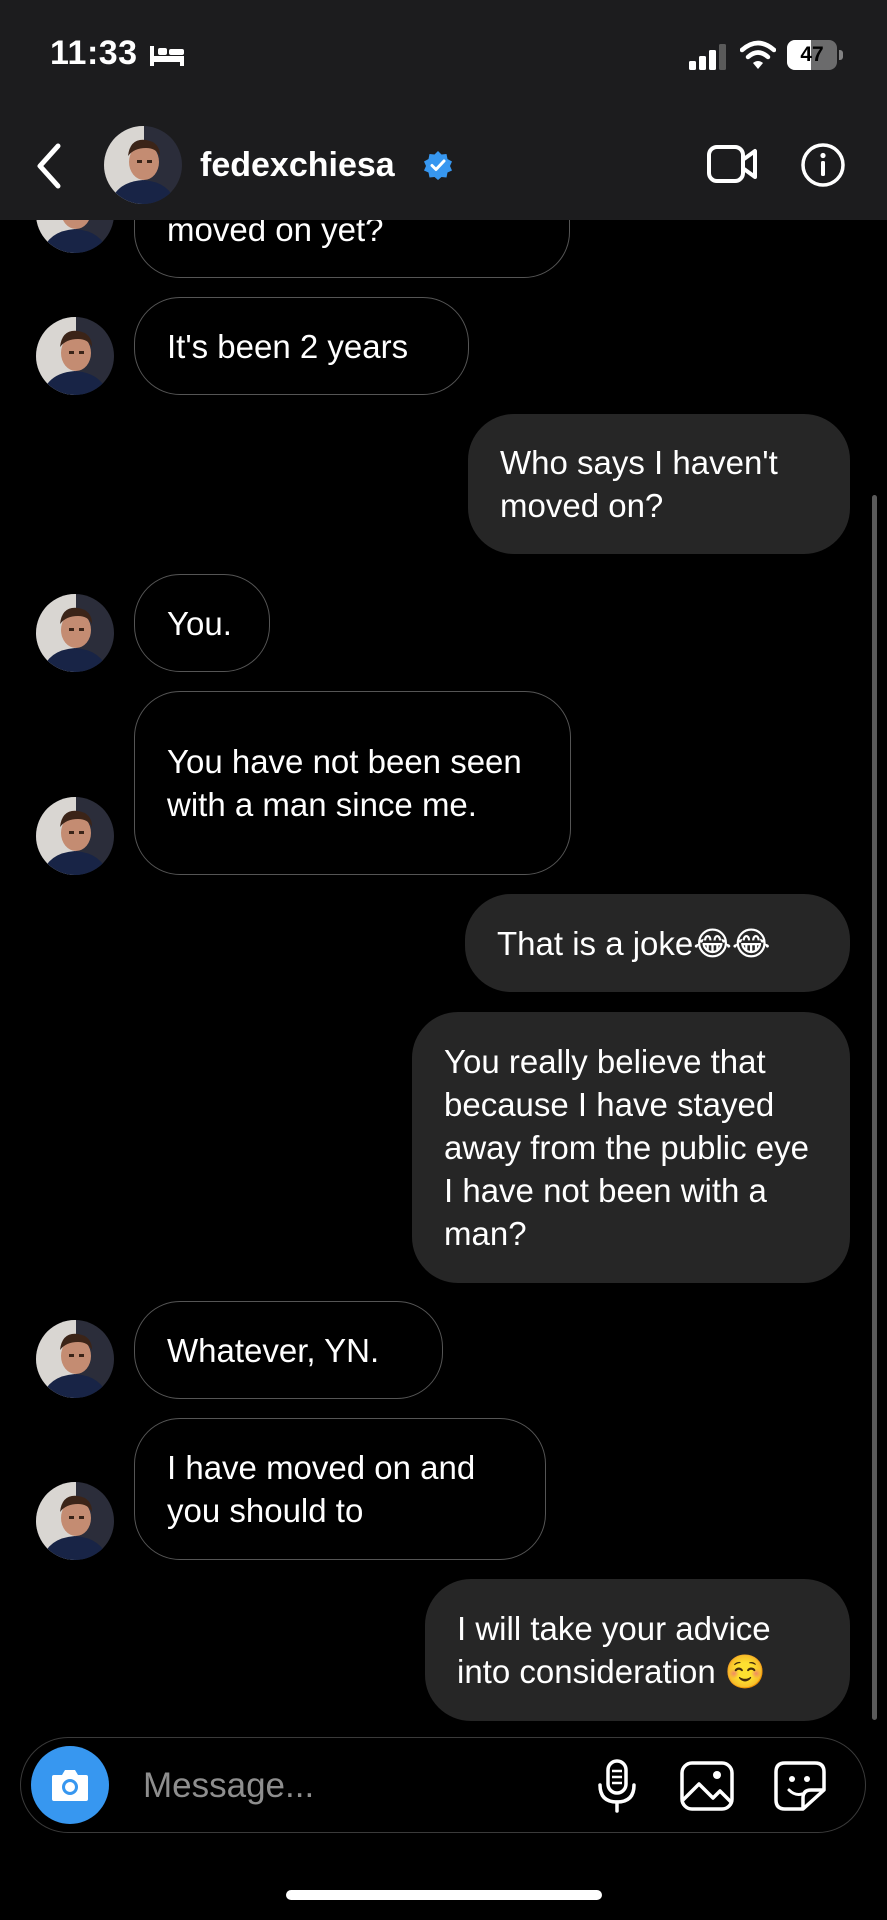  What do you see at coordinates (94, 53) in the screenshot?
I see `status-time: 11:33` at bounding box center [94, 53].